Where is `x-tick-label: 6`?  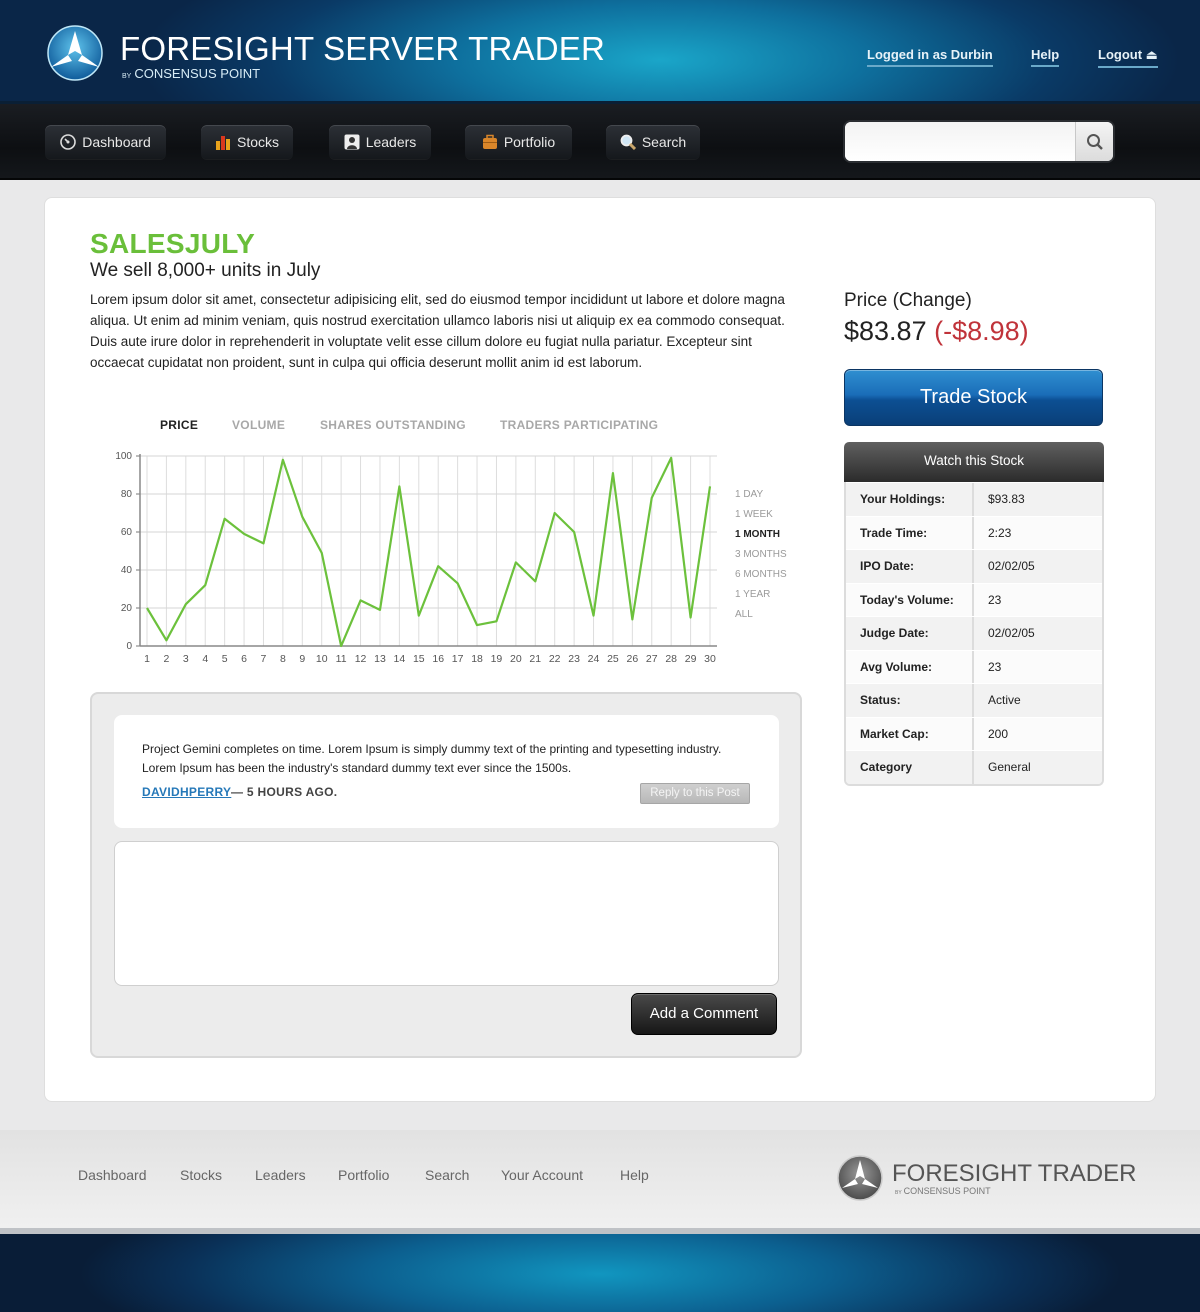 x-tick-label: 6 is located at coordinates (244, 659).